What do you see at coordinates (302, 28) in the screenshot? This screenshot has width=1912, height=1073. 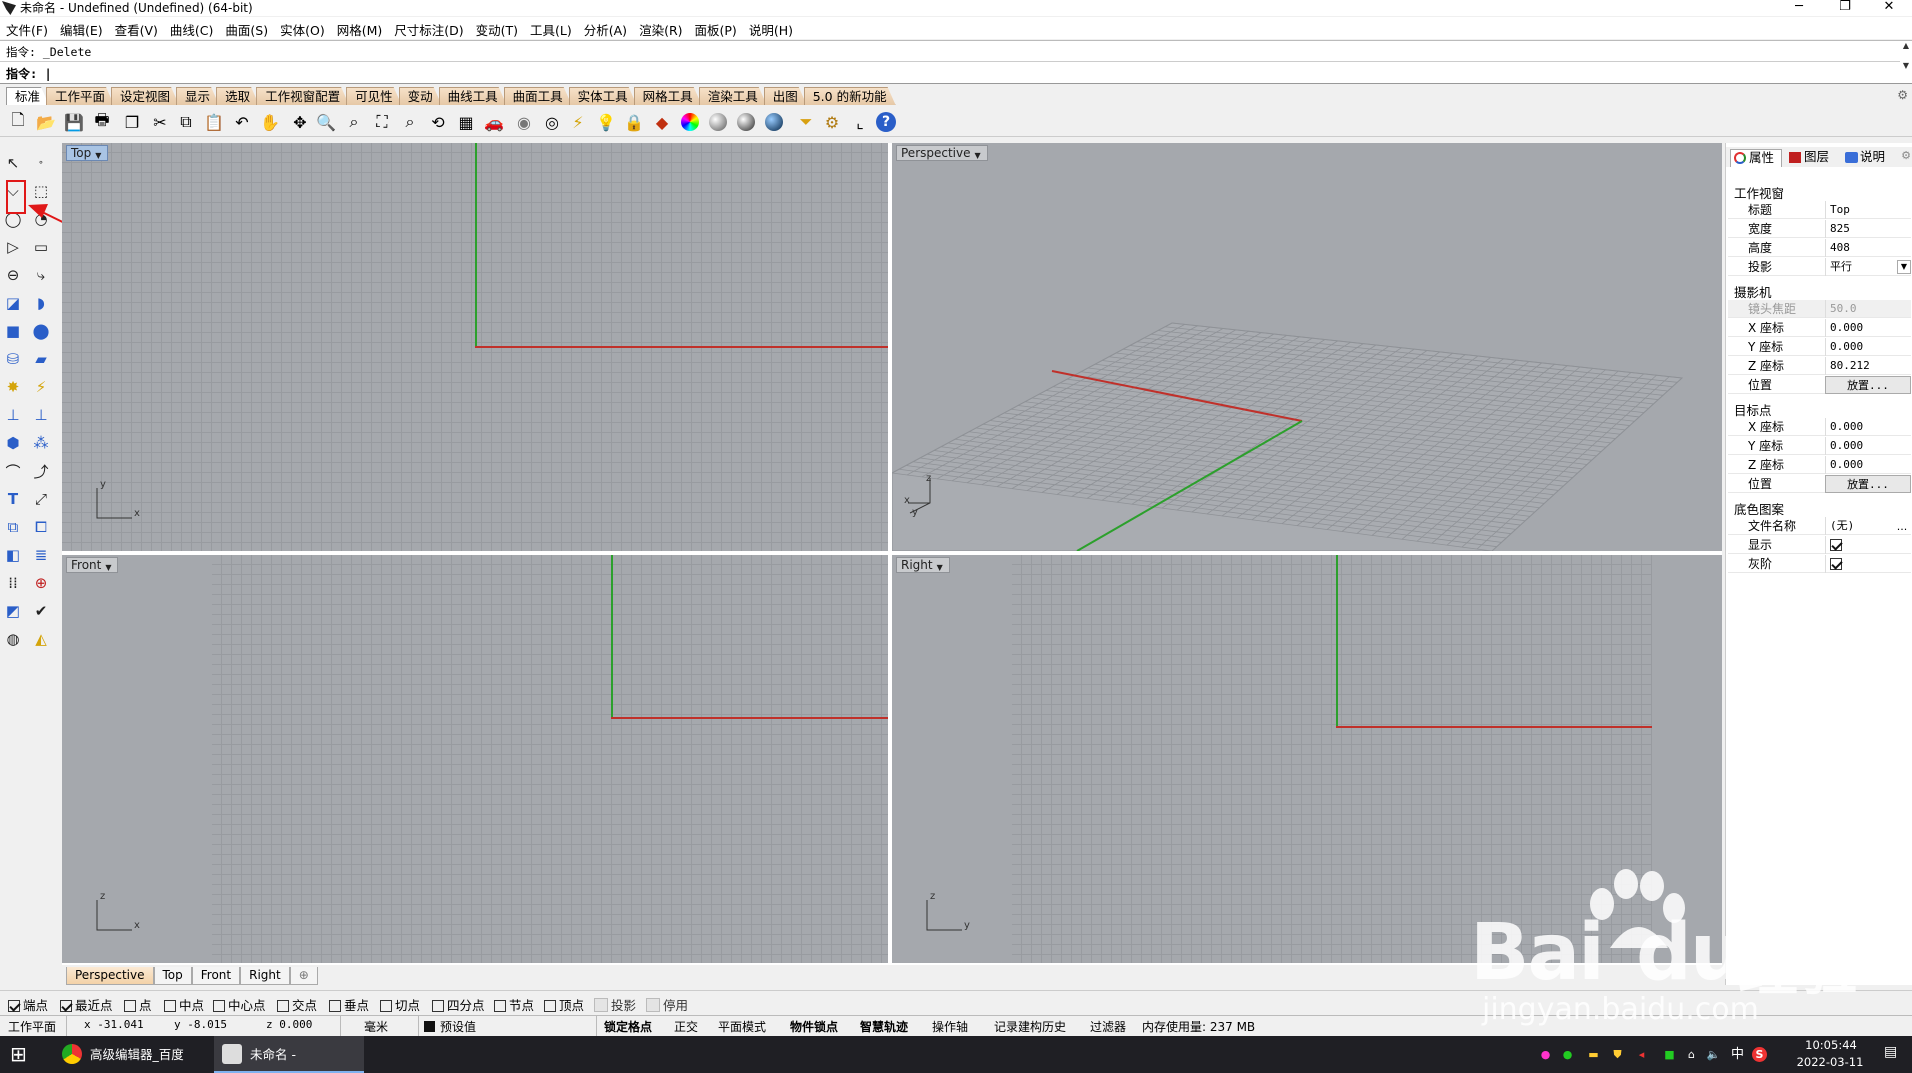 I see `menu-solid: 实体(O)` at bounding box center [302, 28].